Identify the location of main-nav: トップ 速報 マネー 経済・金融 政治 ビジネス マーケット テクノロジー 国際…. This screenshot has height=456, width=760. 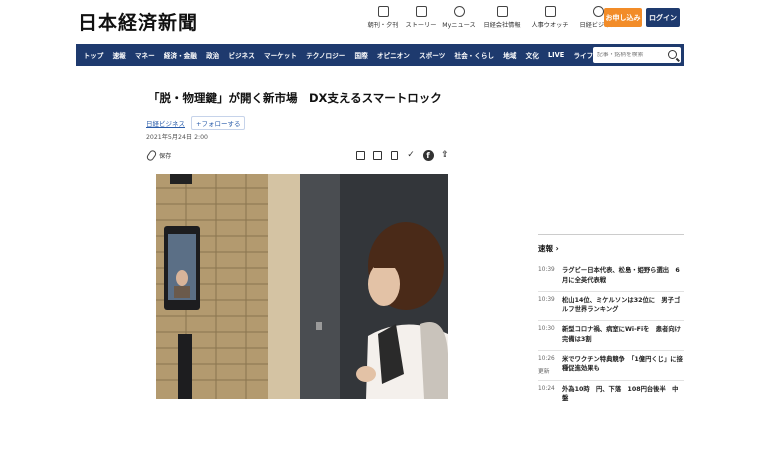
(380, 55).